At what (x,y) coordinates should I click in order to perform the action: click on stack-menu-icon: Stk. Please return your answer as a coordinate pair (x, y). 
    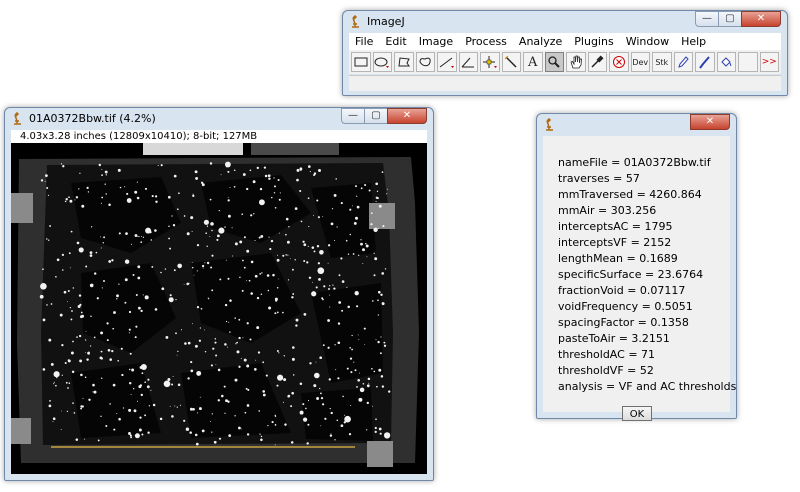
    Looking at the image, I should click on (662, 62).